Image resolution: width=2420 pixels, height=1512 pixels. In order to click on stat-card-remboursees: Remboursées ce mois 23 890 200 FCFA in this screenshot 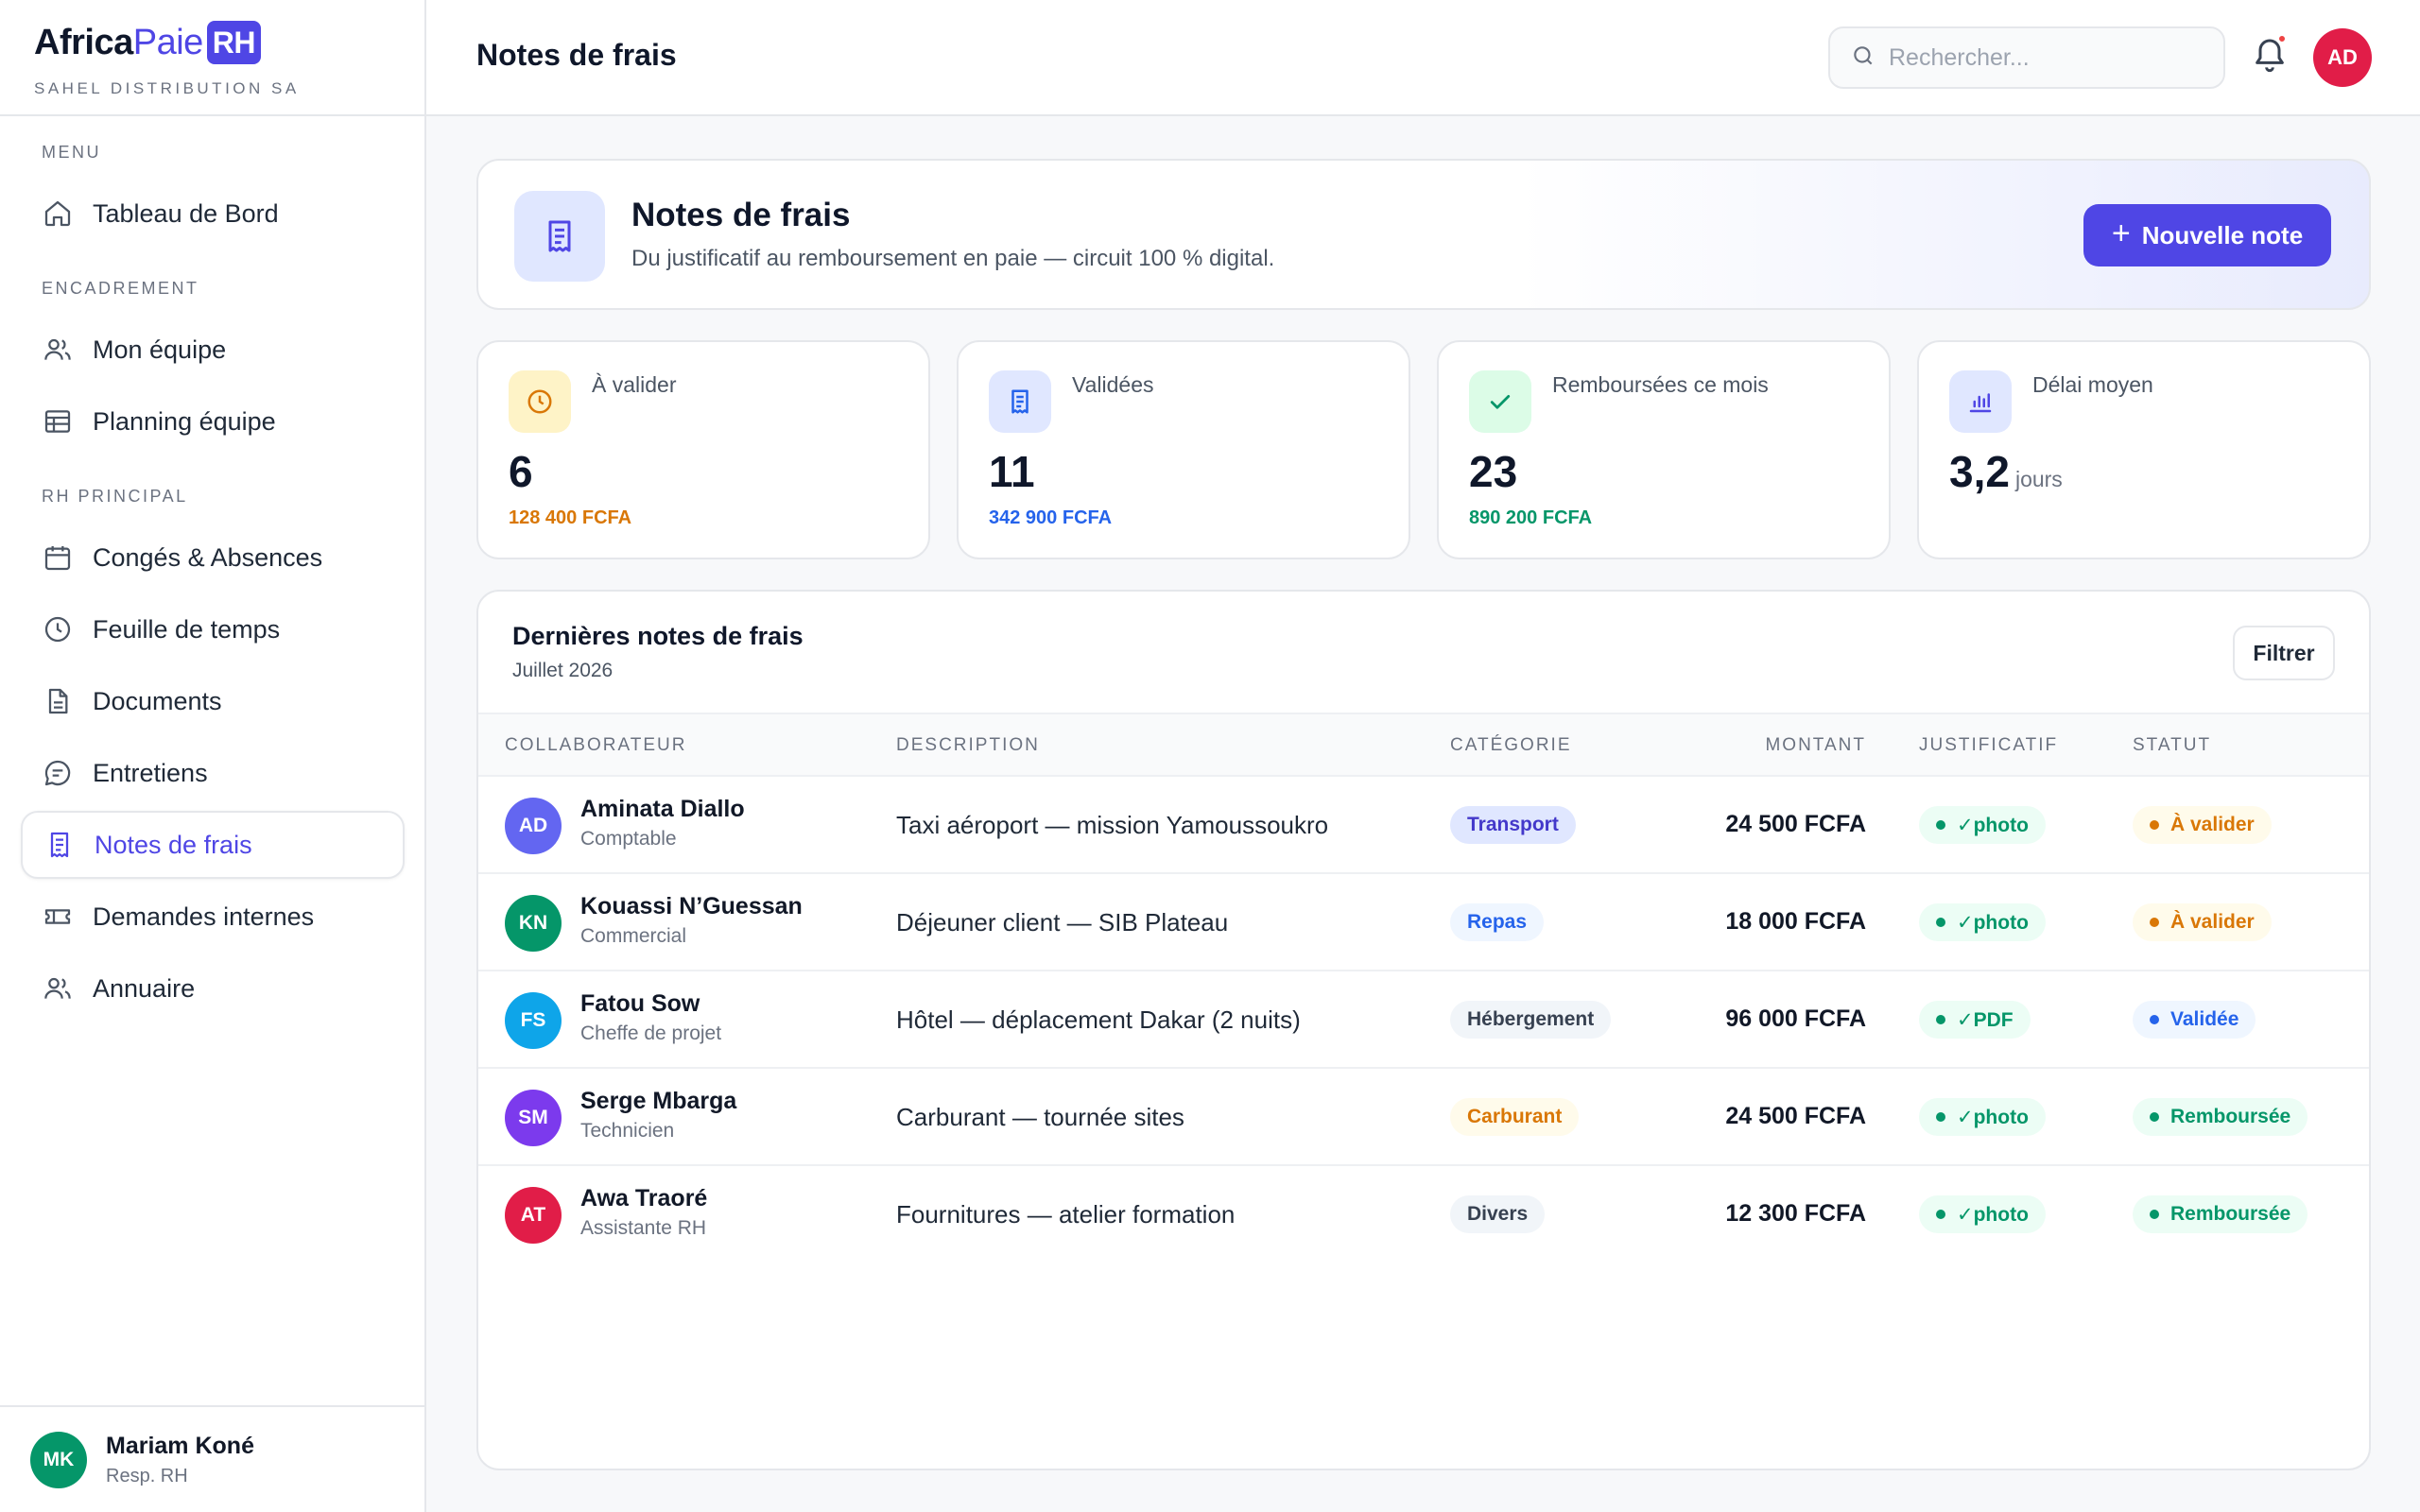, I will do `click(1664, 449)`.